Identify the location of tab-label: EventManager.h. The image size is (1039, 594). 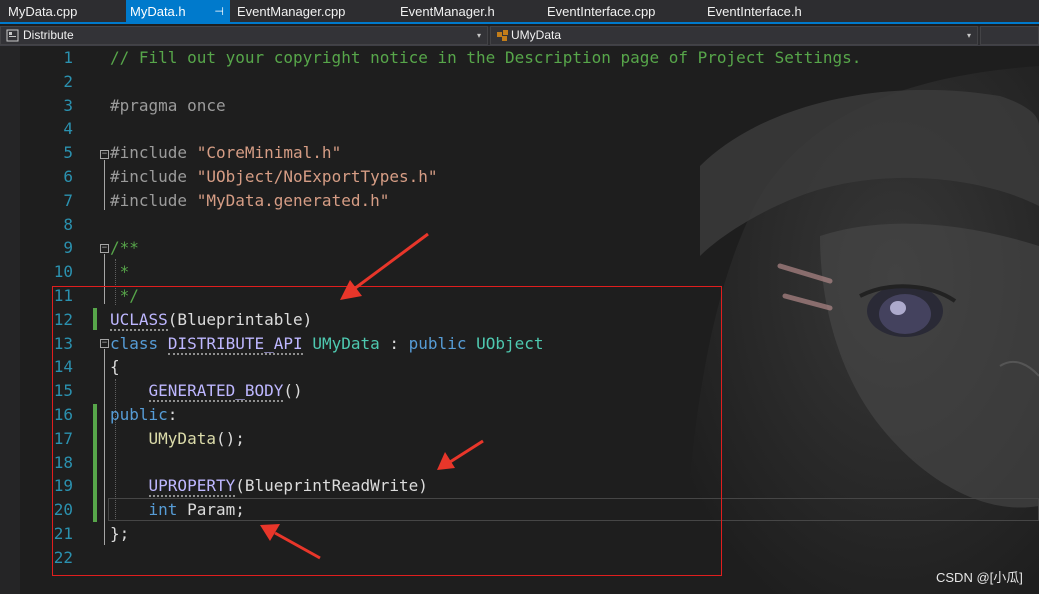
(447, 11).